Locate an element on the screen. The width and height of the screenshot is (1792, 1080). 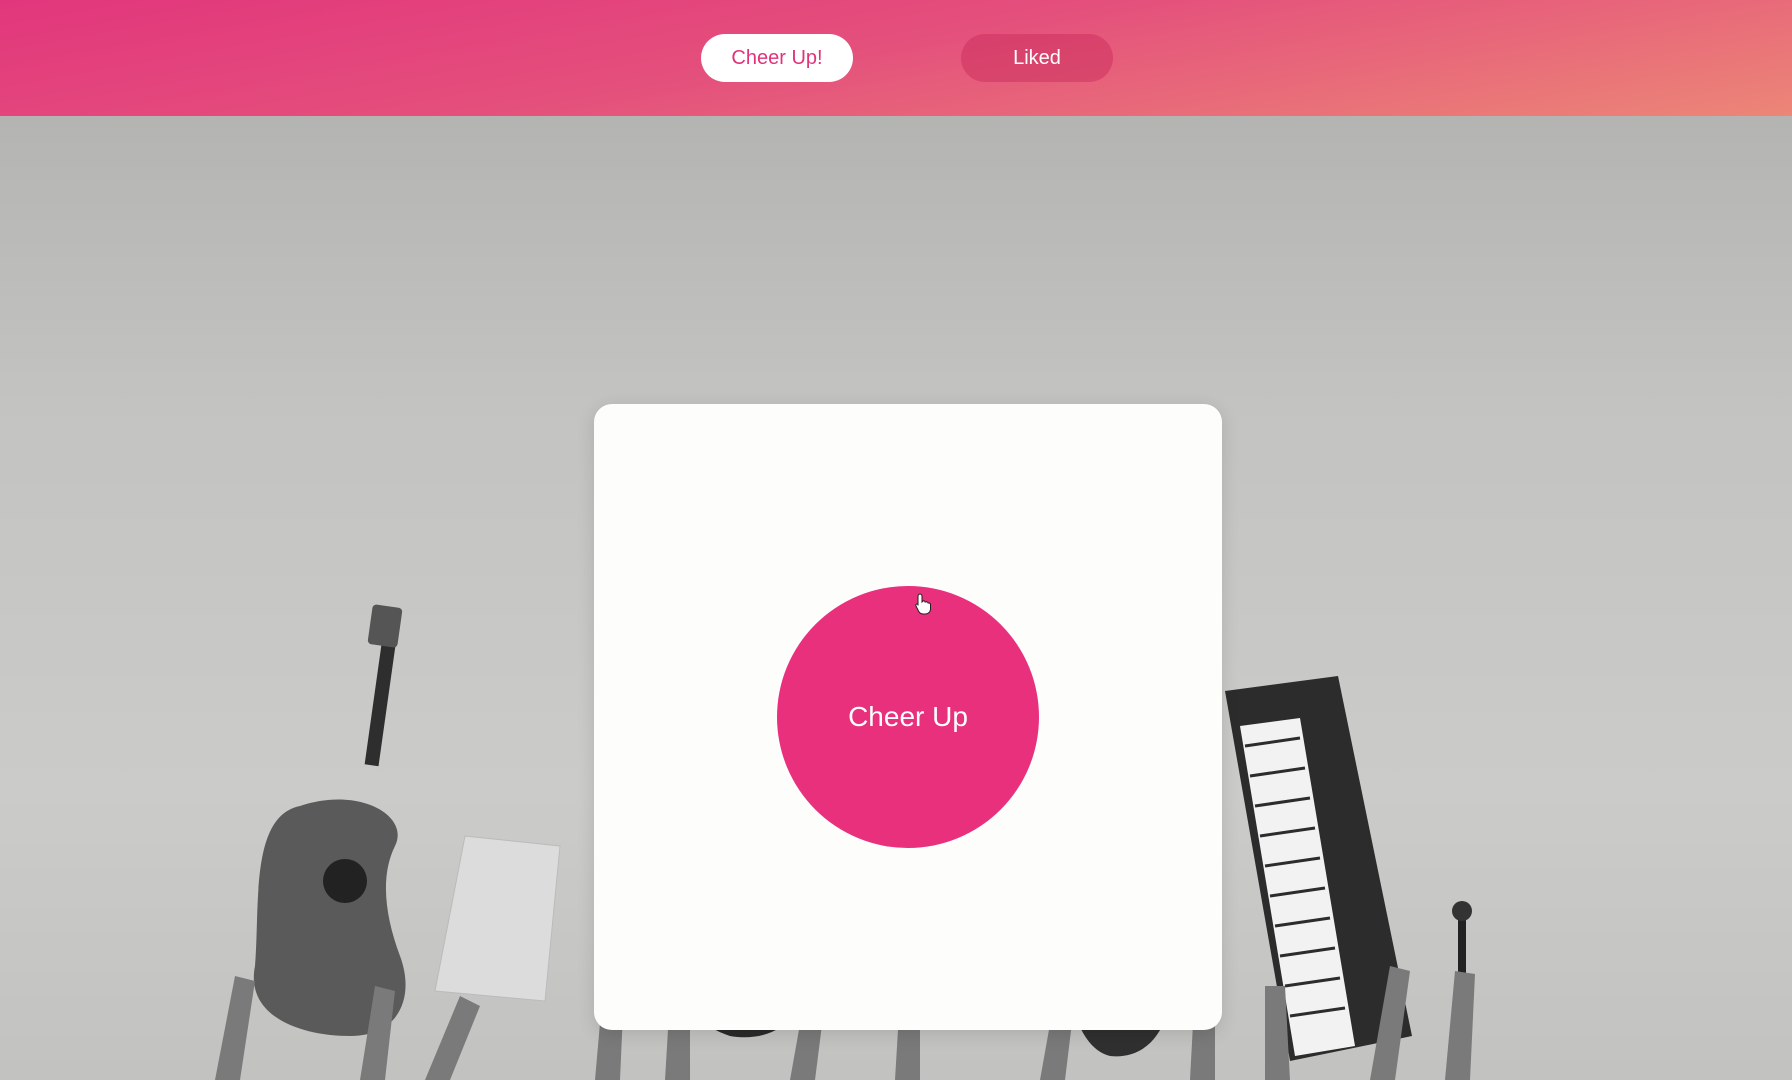
cheer-up-button: Cheer Up is located at coordinates (908, 717).